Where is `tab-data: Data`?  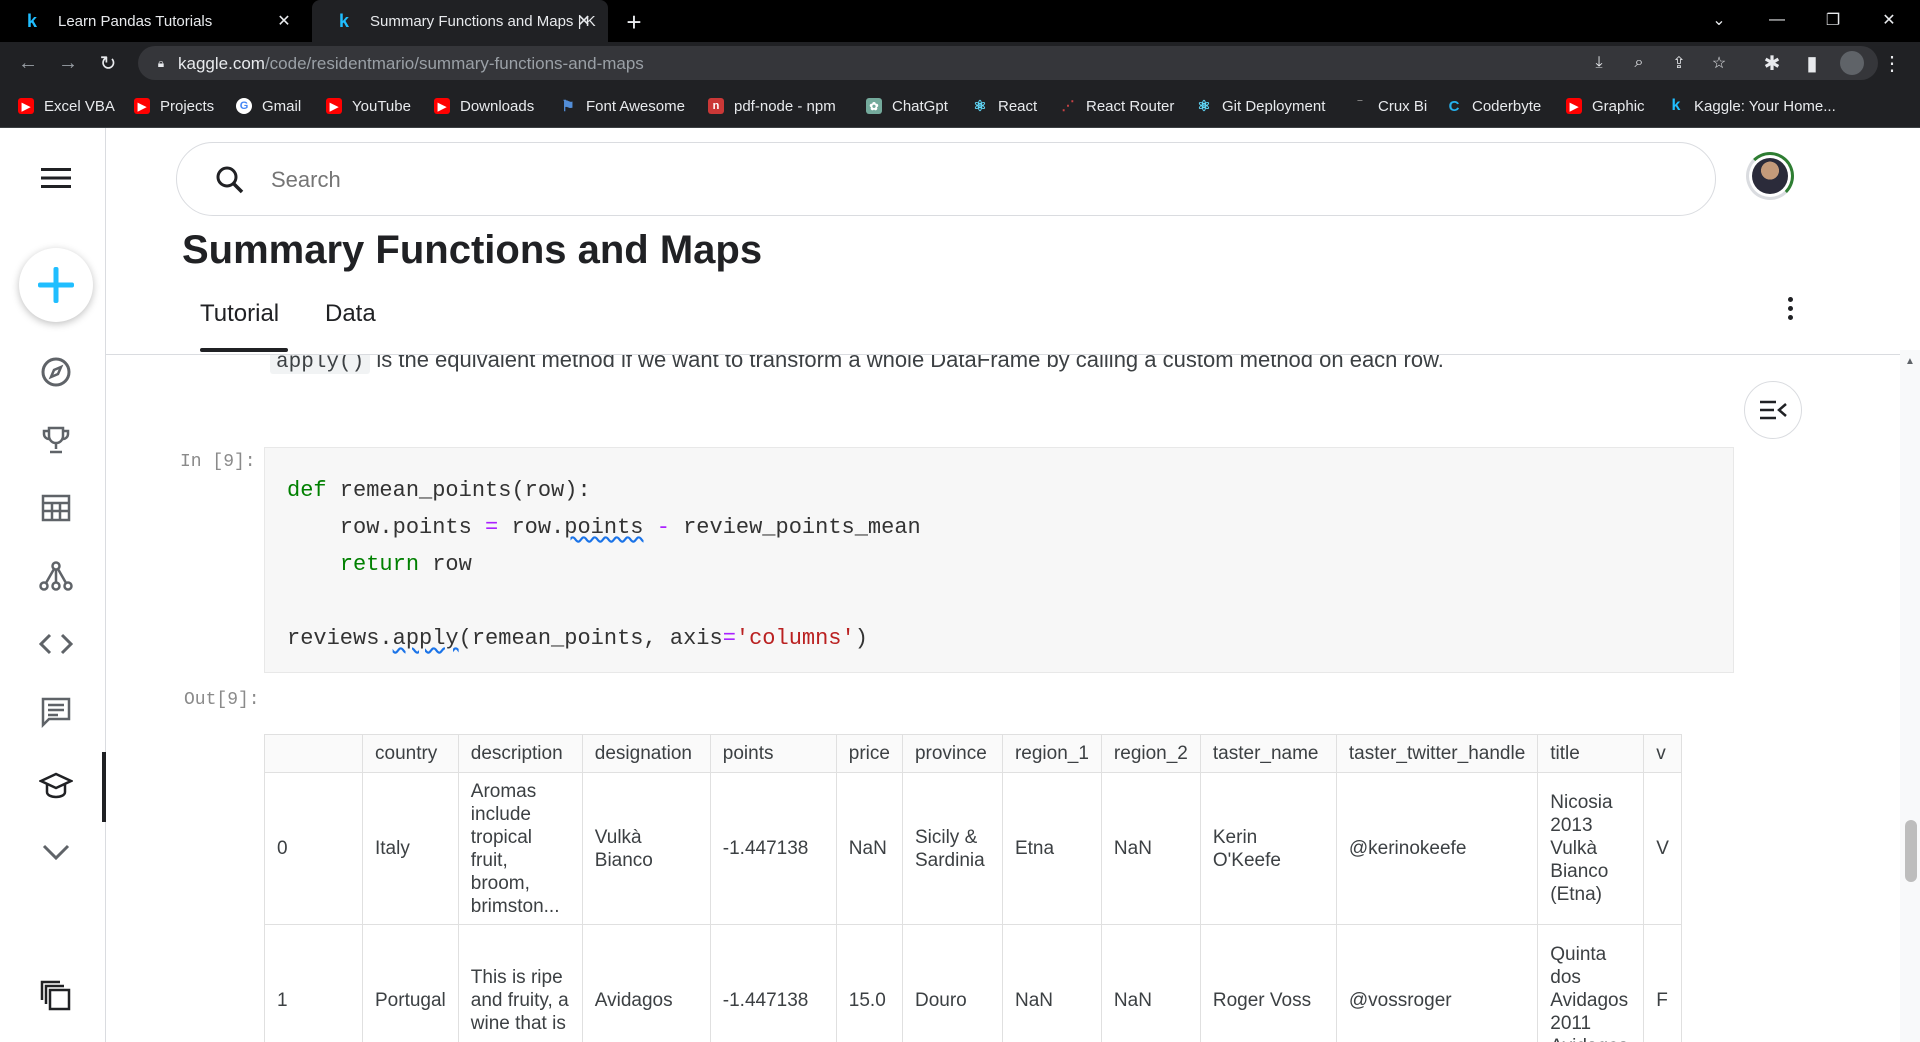
tab-data: Data is located at coordinates (350, 314).